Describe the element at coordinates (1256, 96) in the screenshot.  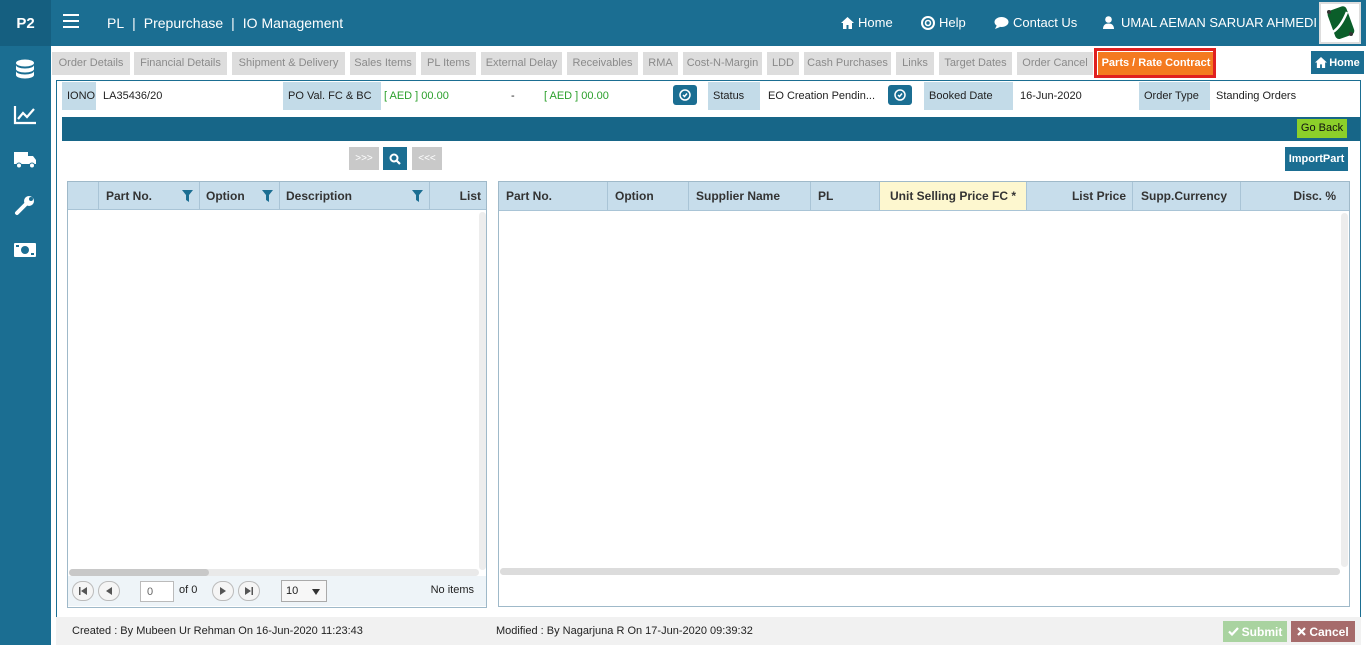
I see `order-type-value: Standing Orders` at that location.